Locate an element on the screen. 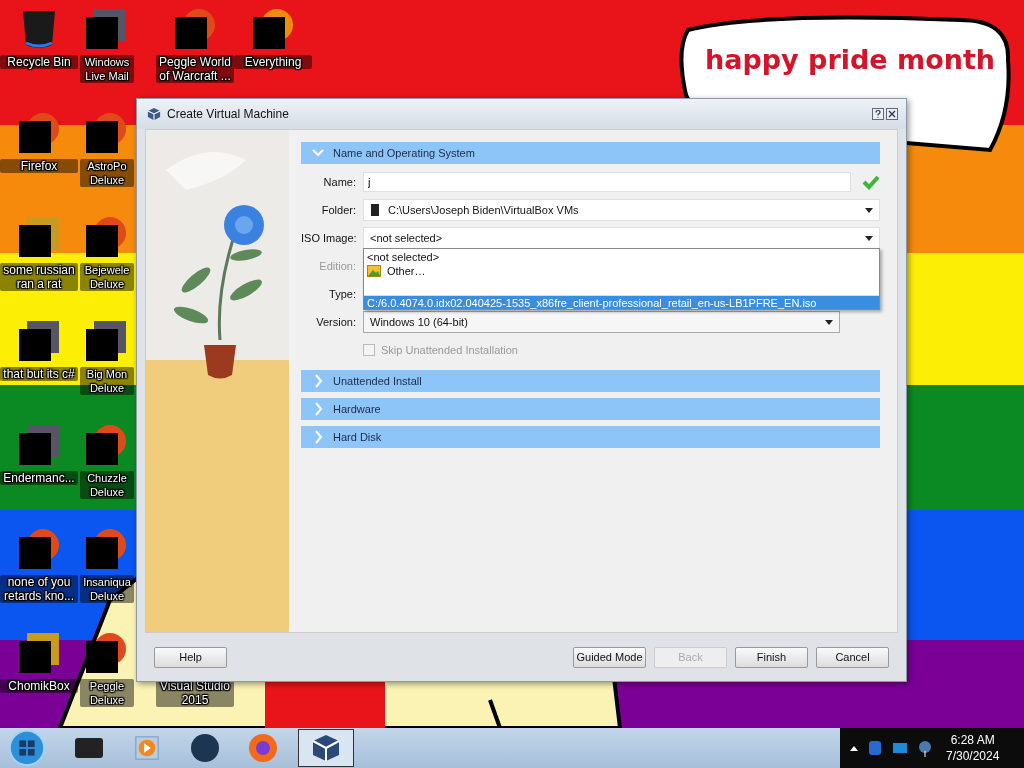 The image size is (1024, 768). desktop-icon-label: Windows Live Mail is located at coordinates (107, 69).